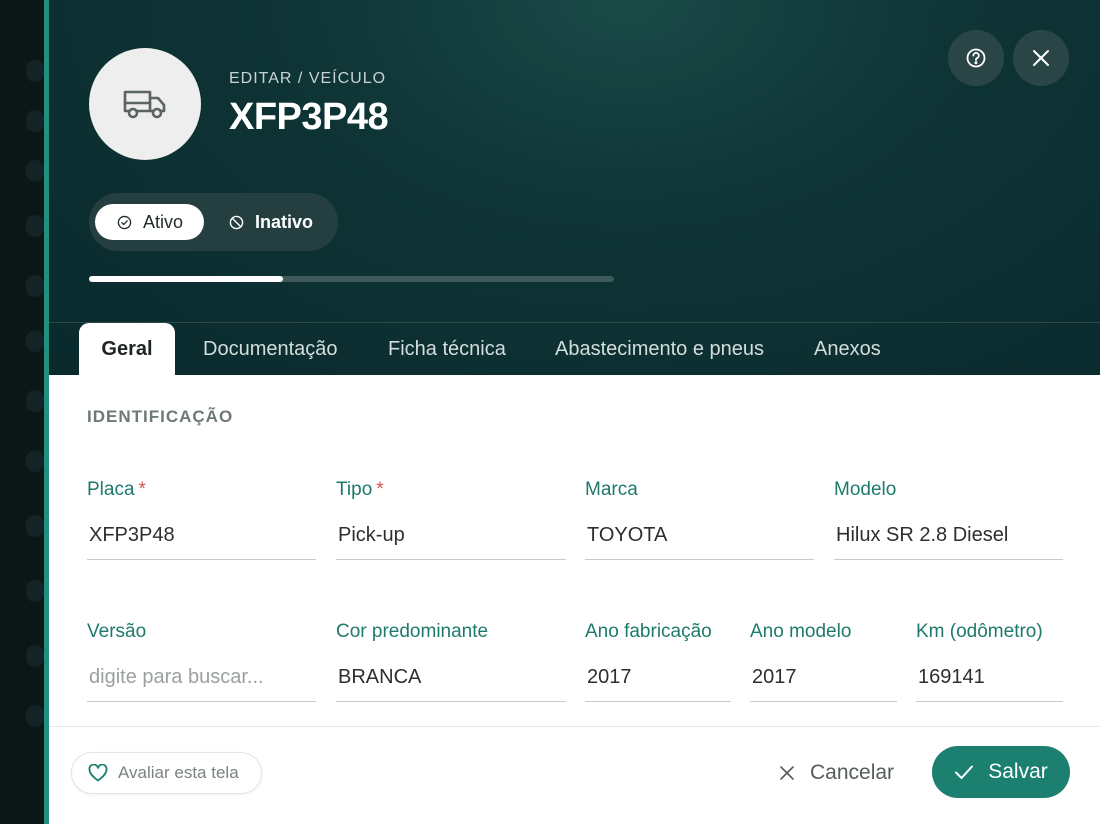 The height and width of the screenshot is (824, 1100). I want to click on vehicle-avatar, so click(145, 104).